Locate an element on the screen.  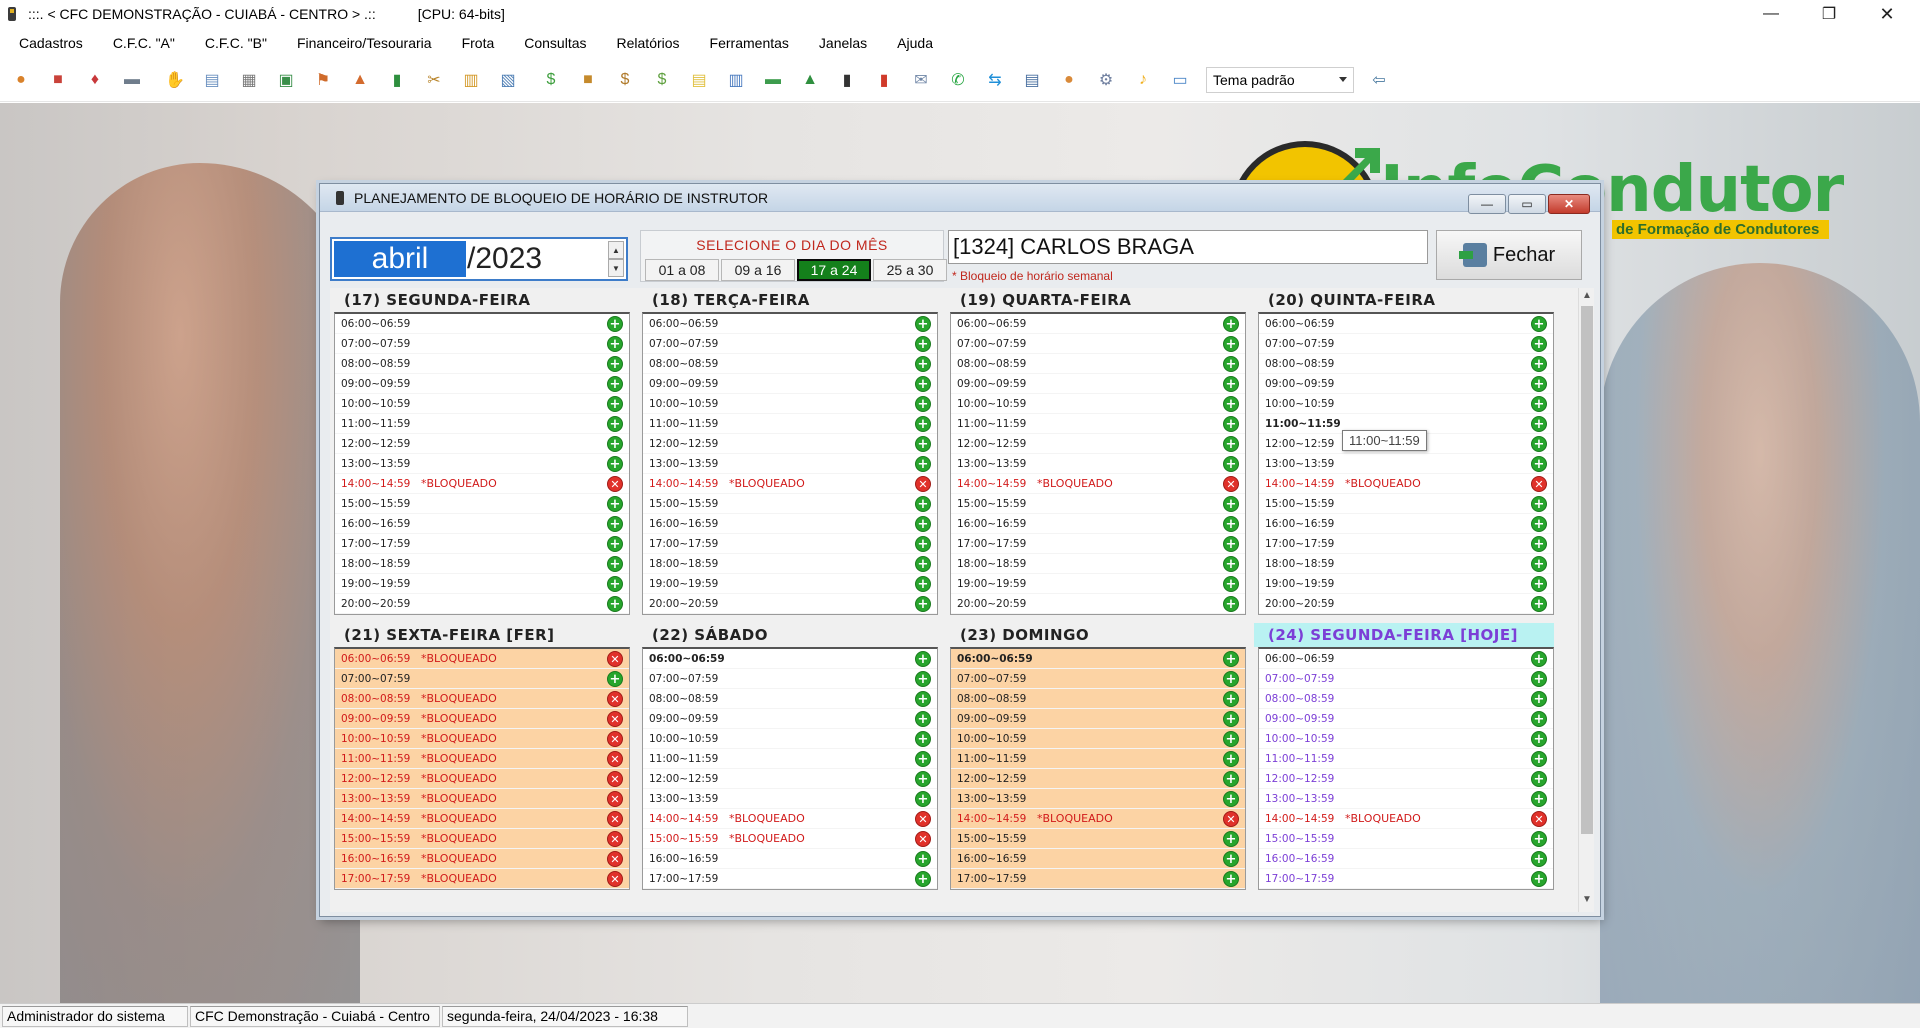
month-year-spinner: abril /2023 ▲ ▼ is located at coordinates (479, 259).